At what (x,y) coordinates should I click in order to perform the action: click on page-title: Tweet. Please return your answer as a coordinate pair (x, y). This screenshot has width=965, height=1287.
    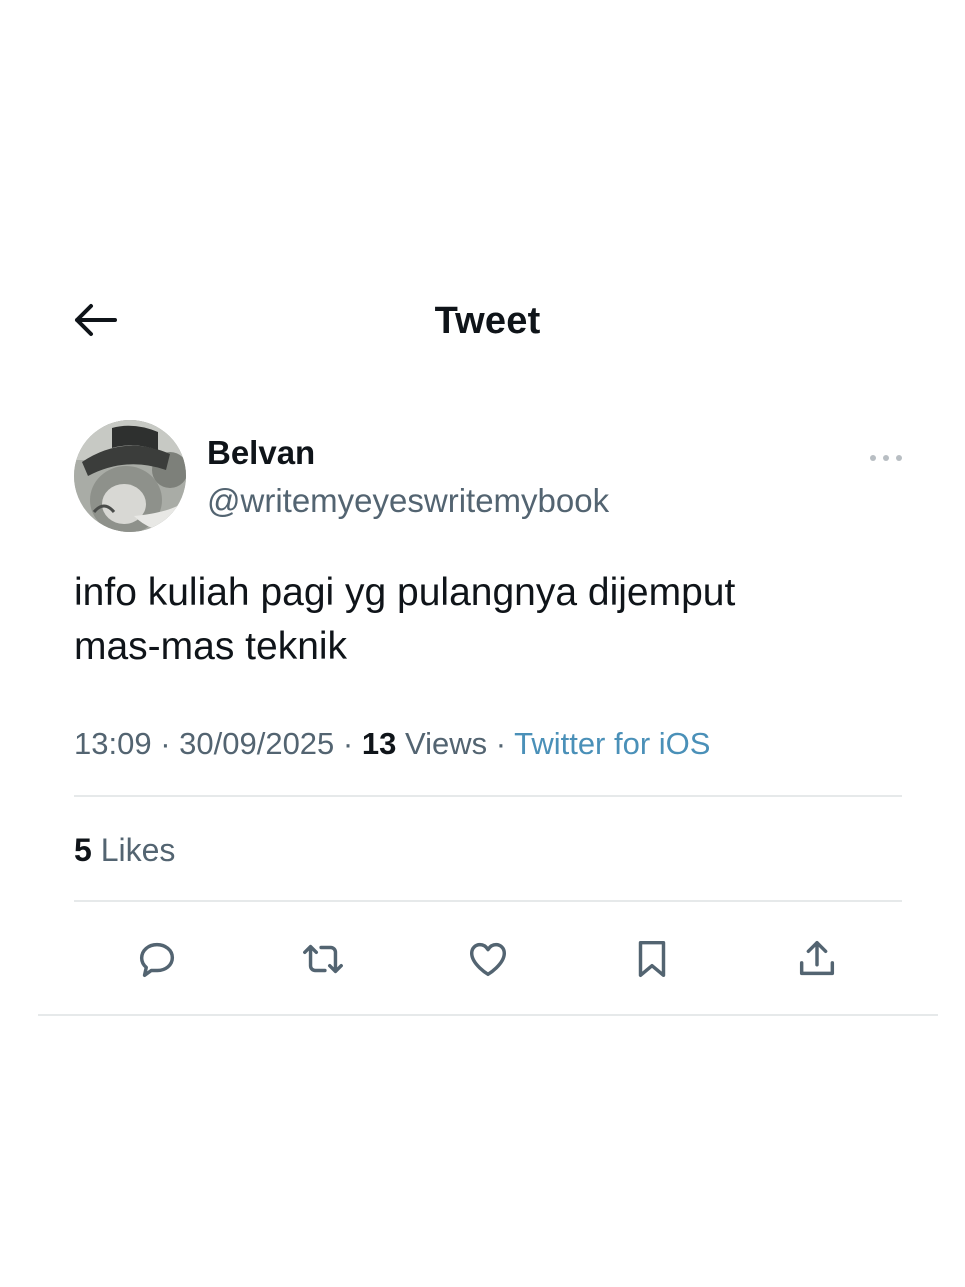
    Looking at the image, I should click on (487, 321).